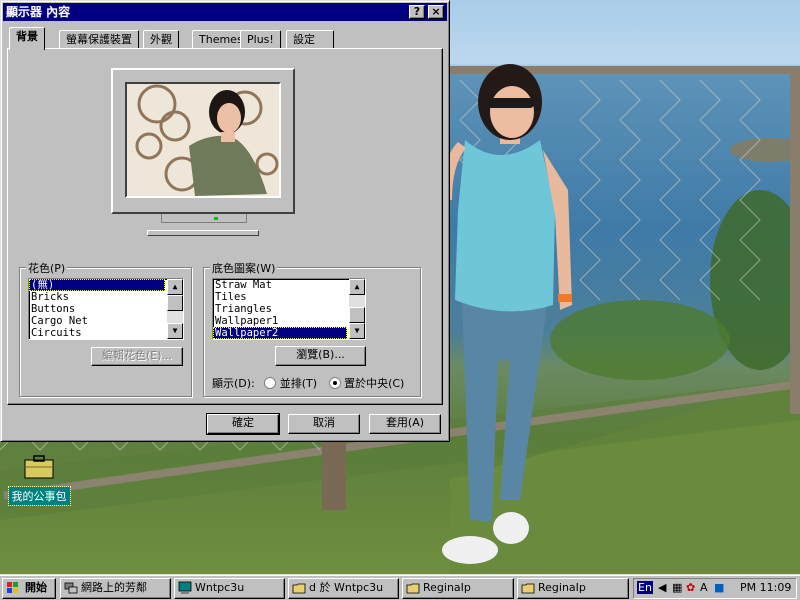  Describe the element at coordinates (12, 587) in the screenshot. I see `windows-logo-icon` at that location.